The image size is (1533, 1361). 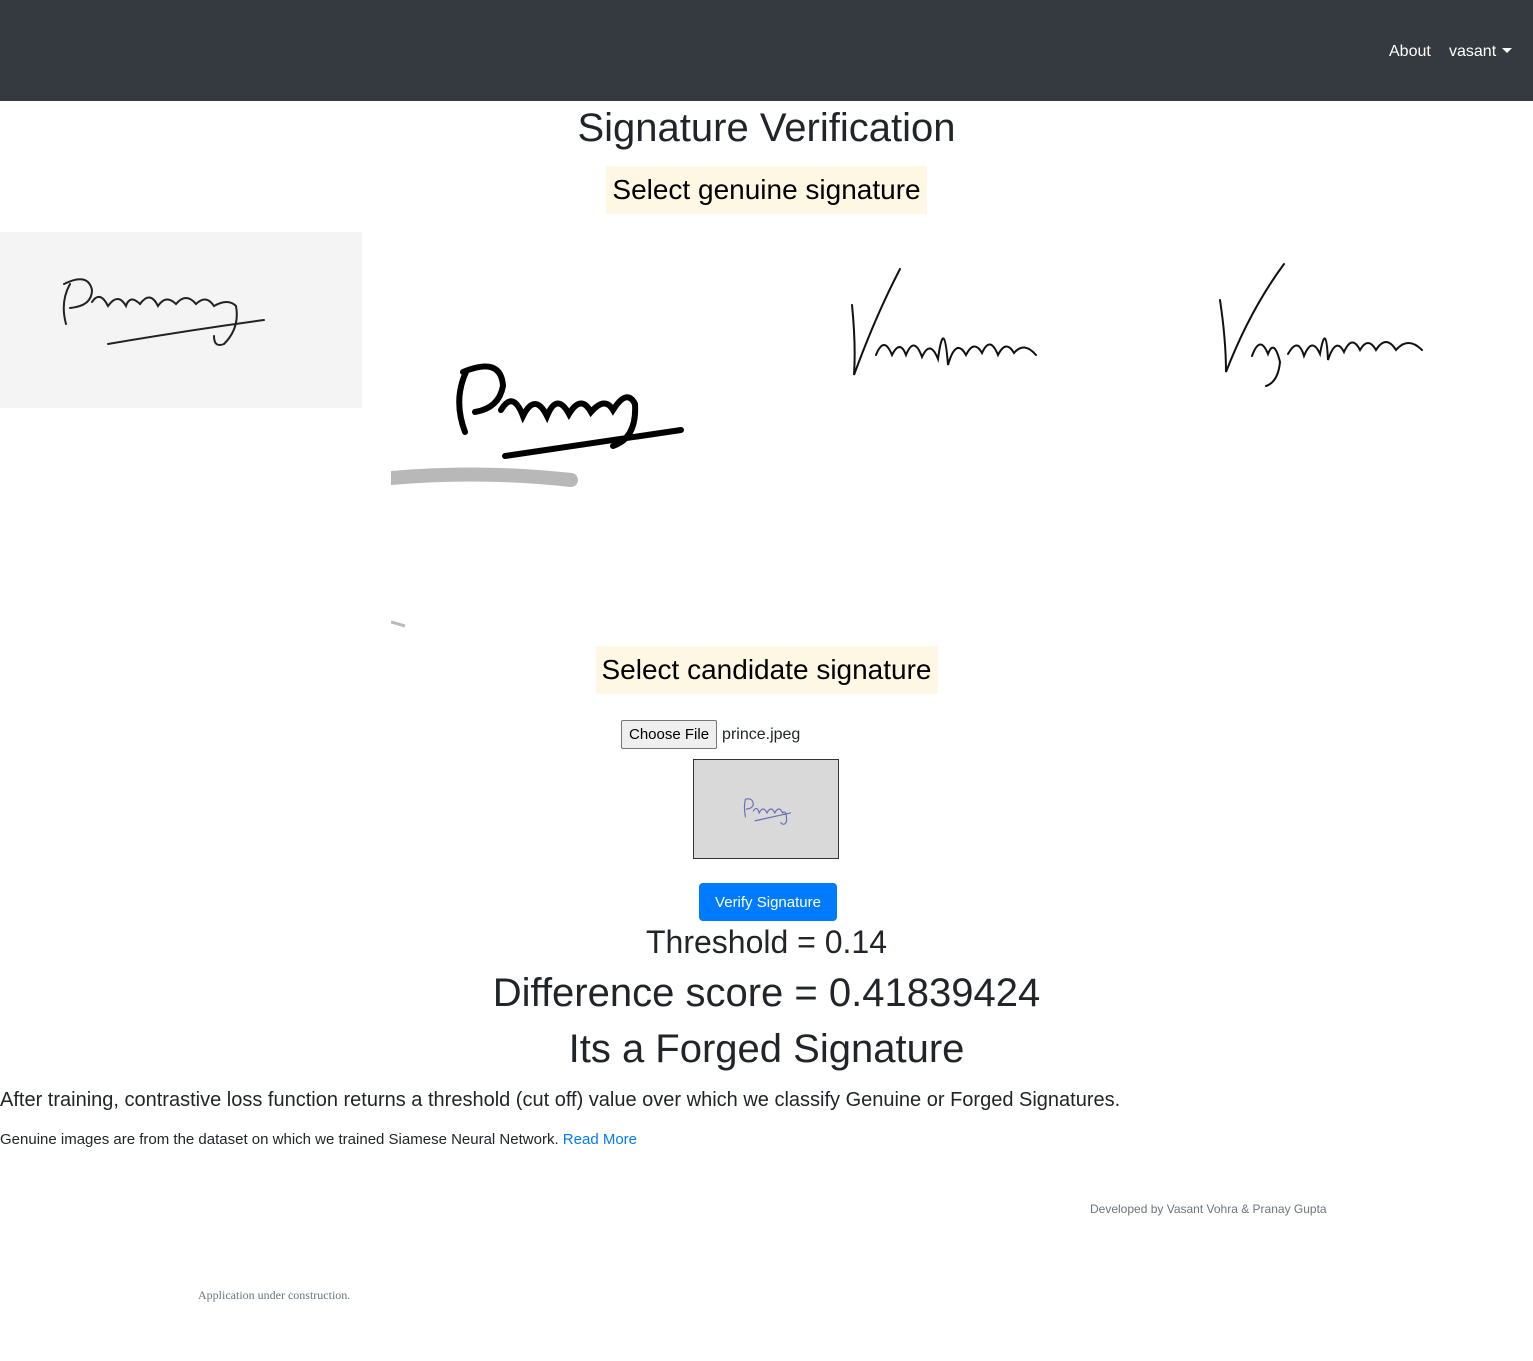 What do you see at coordinates (766, 50) in the screenshot?
I see `top-navbar: About vasant` at bounding box center [766, 50].